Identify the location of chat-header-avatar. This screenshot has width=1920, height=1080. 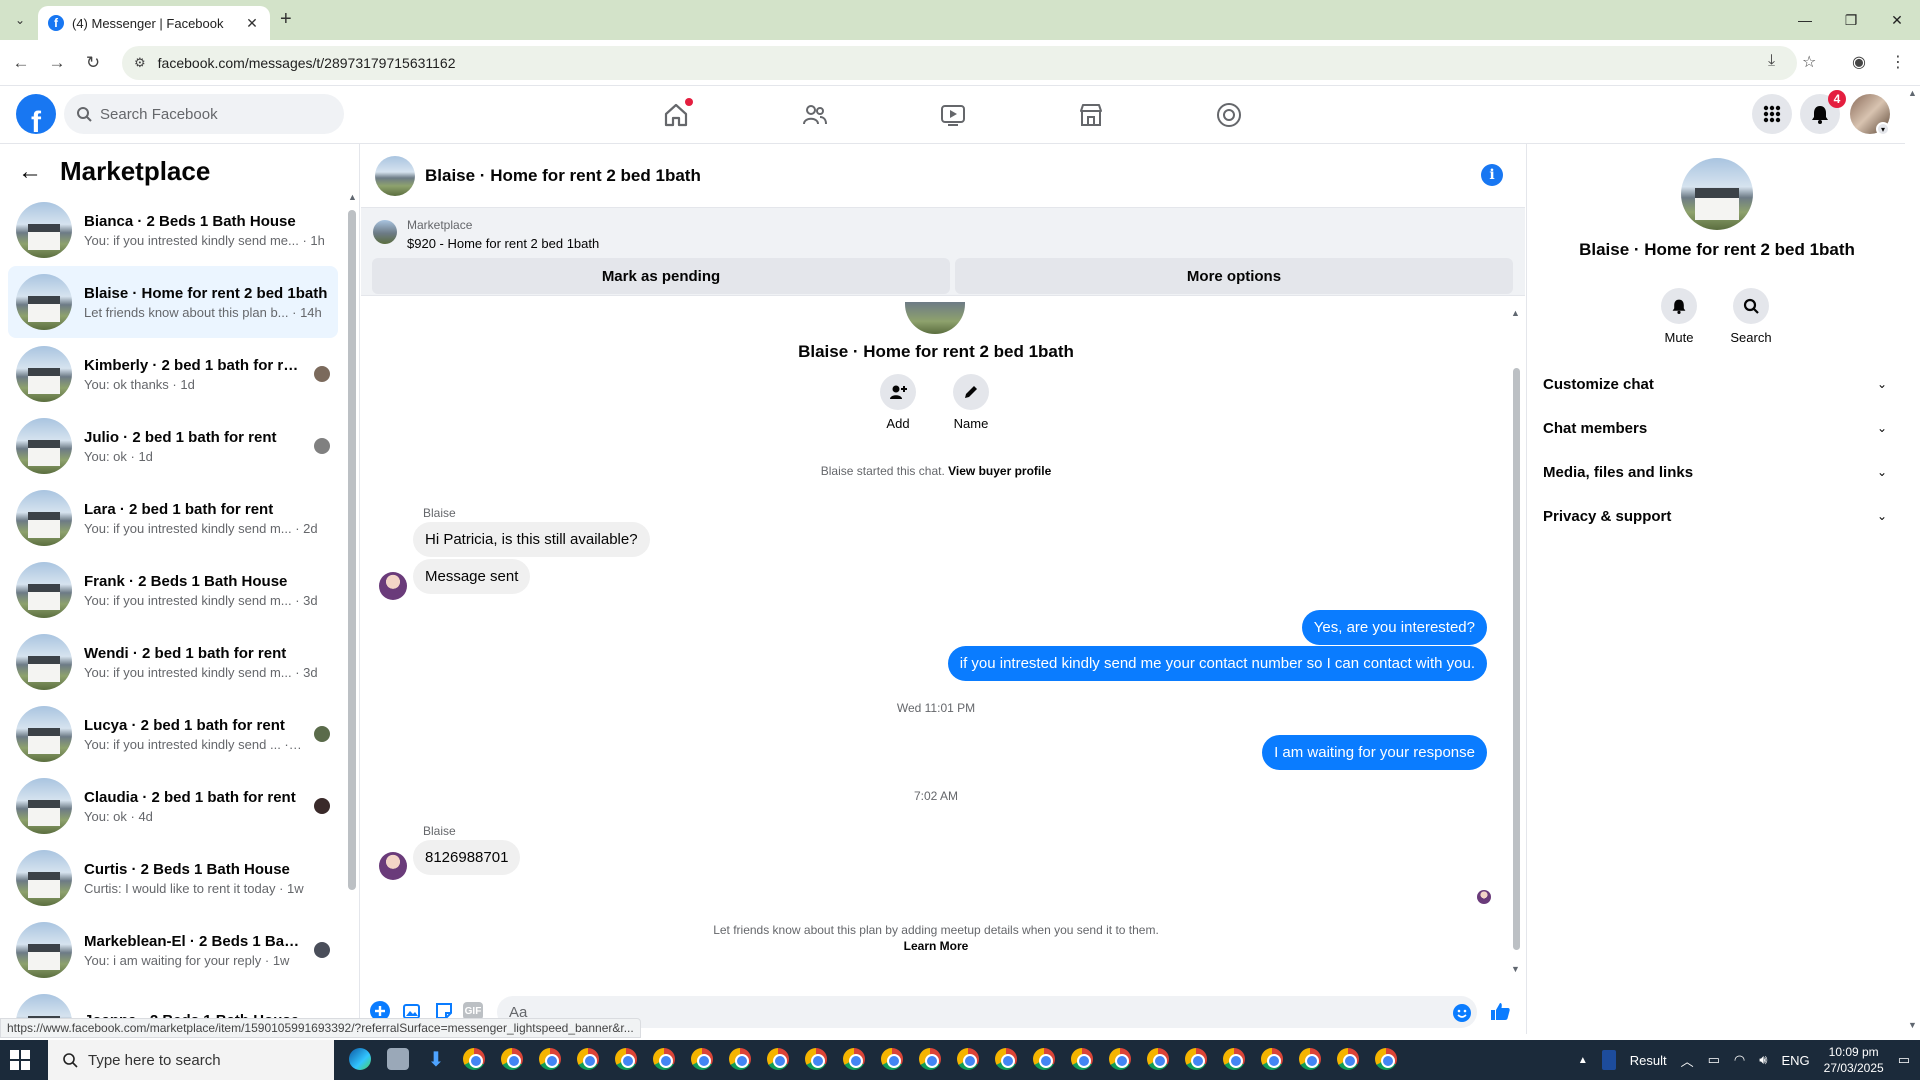
(395, 175).